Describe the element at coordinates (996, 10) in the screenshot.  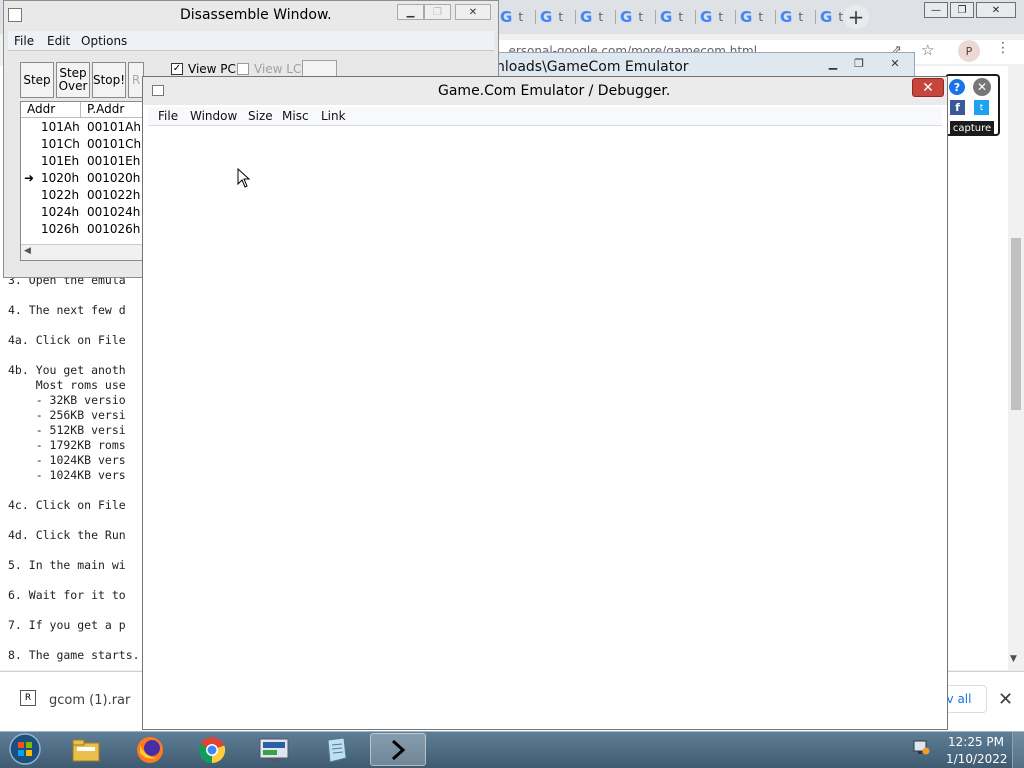
I see `browser-close-button: ✕` at that location.